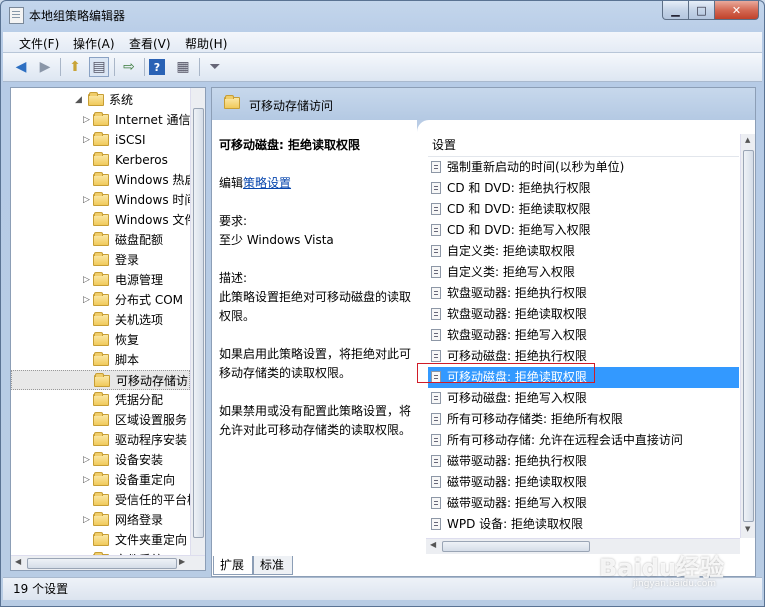 This screenshot has height=607, width=765. I want to click on policy-setting-row: WPD 设备: 拒绝读取权限, so click(583, 524).